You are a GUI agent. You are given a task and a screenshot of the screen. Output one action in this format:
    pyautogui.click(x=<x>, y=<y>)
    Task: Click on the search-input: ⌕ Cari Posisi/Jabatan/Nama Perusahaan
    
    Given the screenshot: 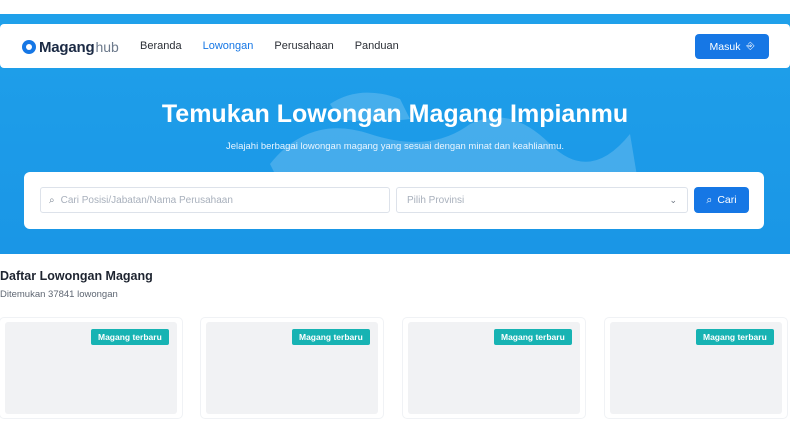 What is the action you would take?
    pyautogui.click(x=215, y=200)
    